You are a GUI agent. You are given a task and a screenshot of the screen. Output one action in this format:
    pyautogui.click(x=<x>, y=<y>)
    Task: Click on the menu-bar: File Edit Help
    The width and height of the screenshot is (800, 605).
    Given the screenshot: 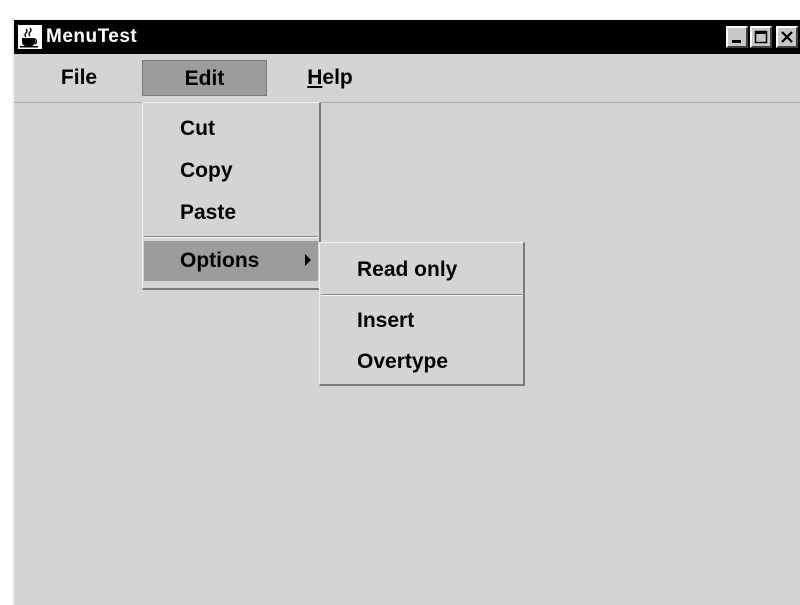 What is the action you would take?
    pyautogui.click(x=407, y=78)
    